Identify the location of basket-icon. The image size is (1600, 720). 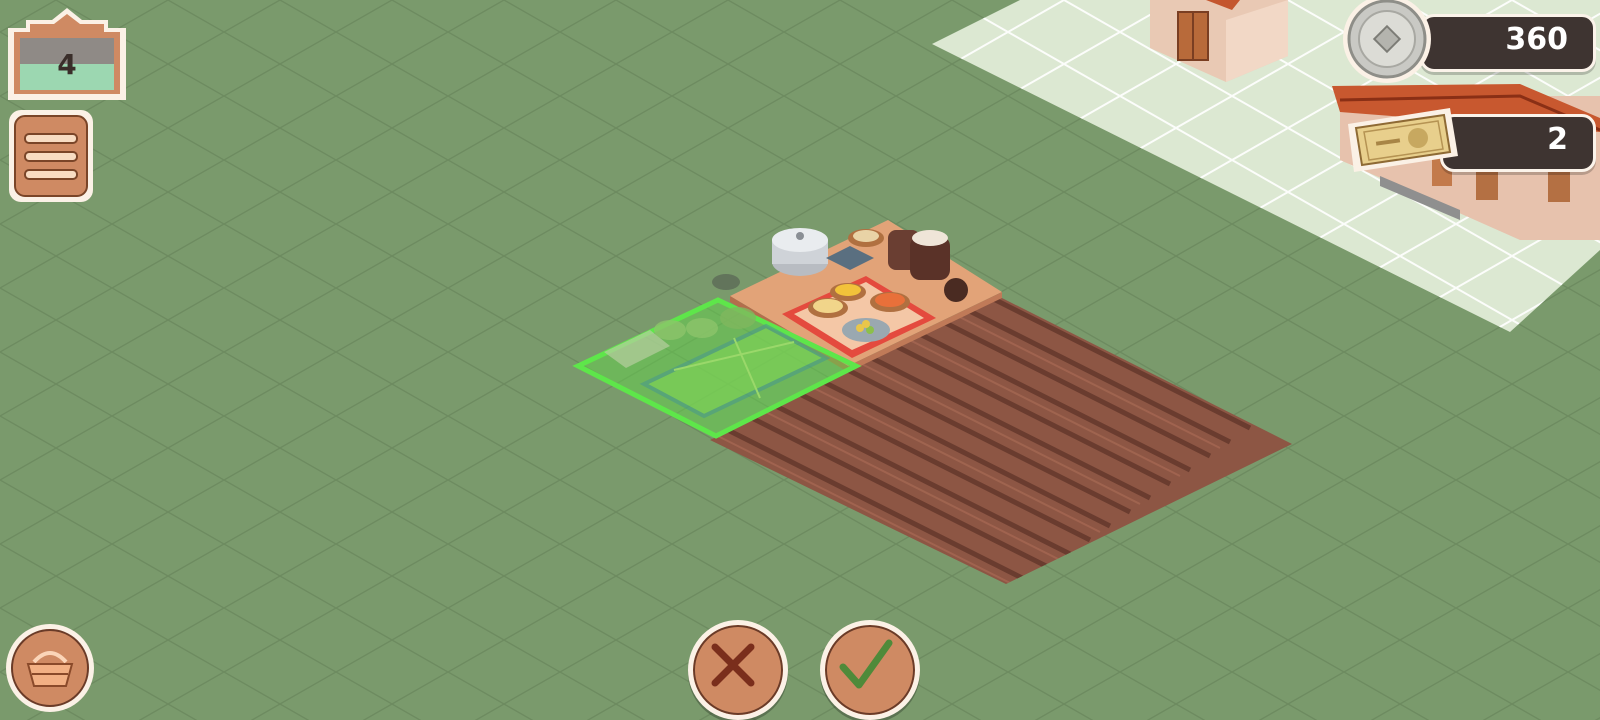
(50, 668).